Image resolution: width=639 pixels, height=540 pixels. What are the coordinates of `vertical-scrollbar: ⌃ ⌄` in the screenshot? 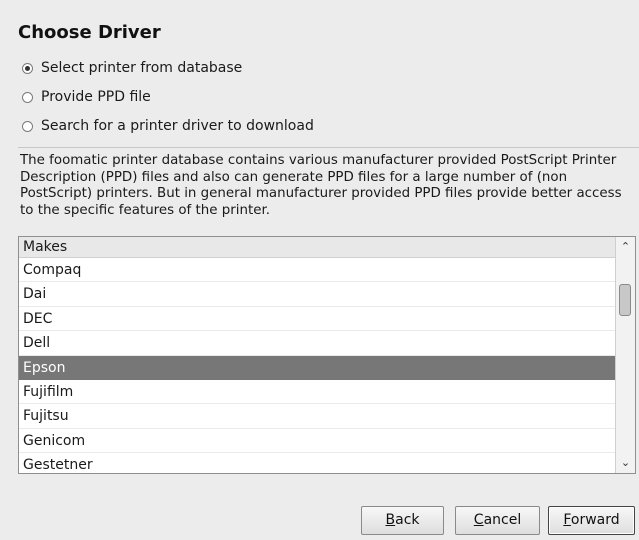 It's located at (625, 355).